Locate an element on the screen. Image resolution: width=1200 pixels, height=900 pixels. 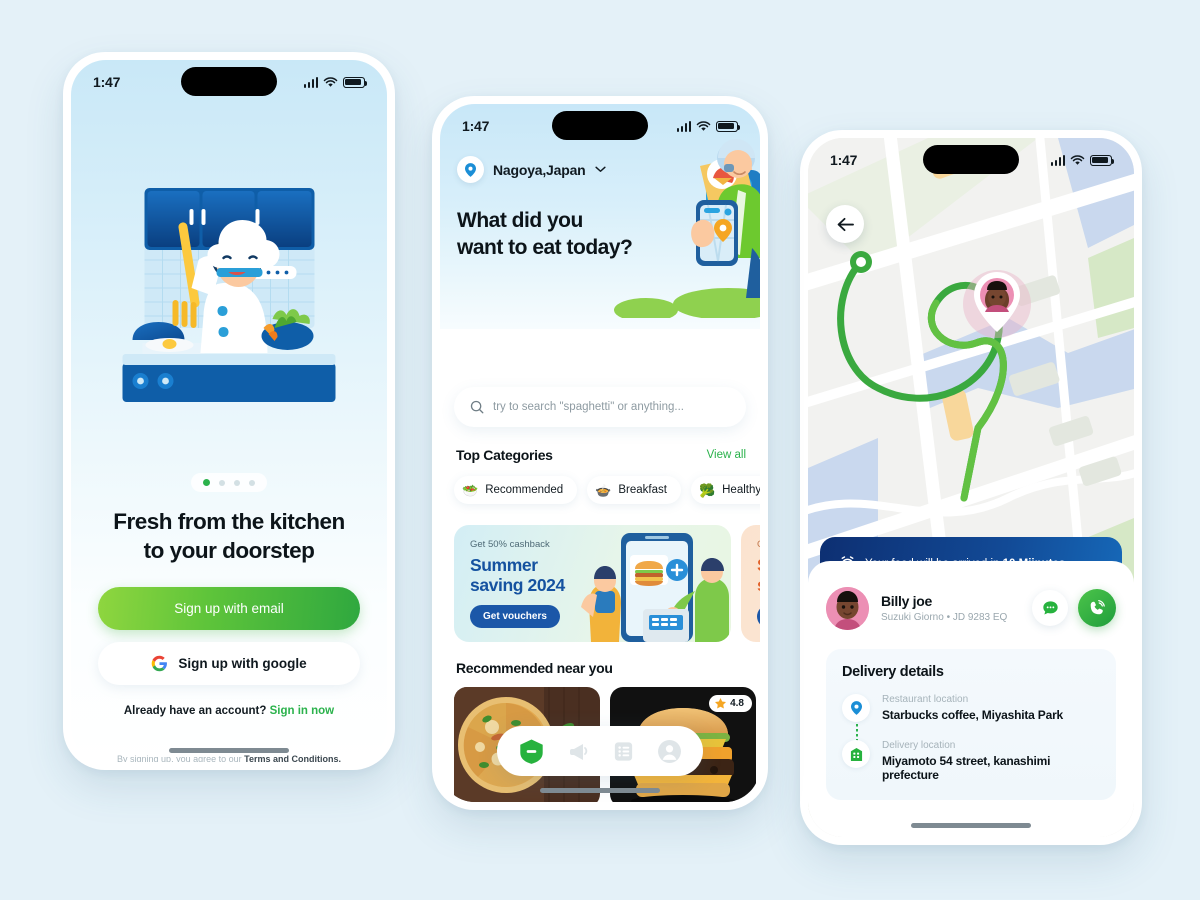
promo-title-line2: saving 2024 is located at coordinates (517, 585).